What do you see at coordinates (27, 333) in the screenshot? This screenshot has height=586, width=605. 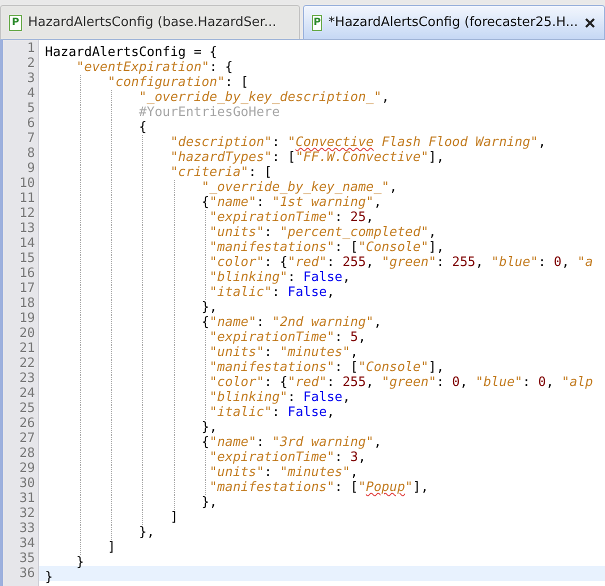 I see `line-number: 20` at bounding box center [27, 333].